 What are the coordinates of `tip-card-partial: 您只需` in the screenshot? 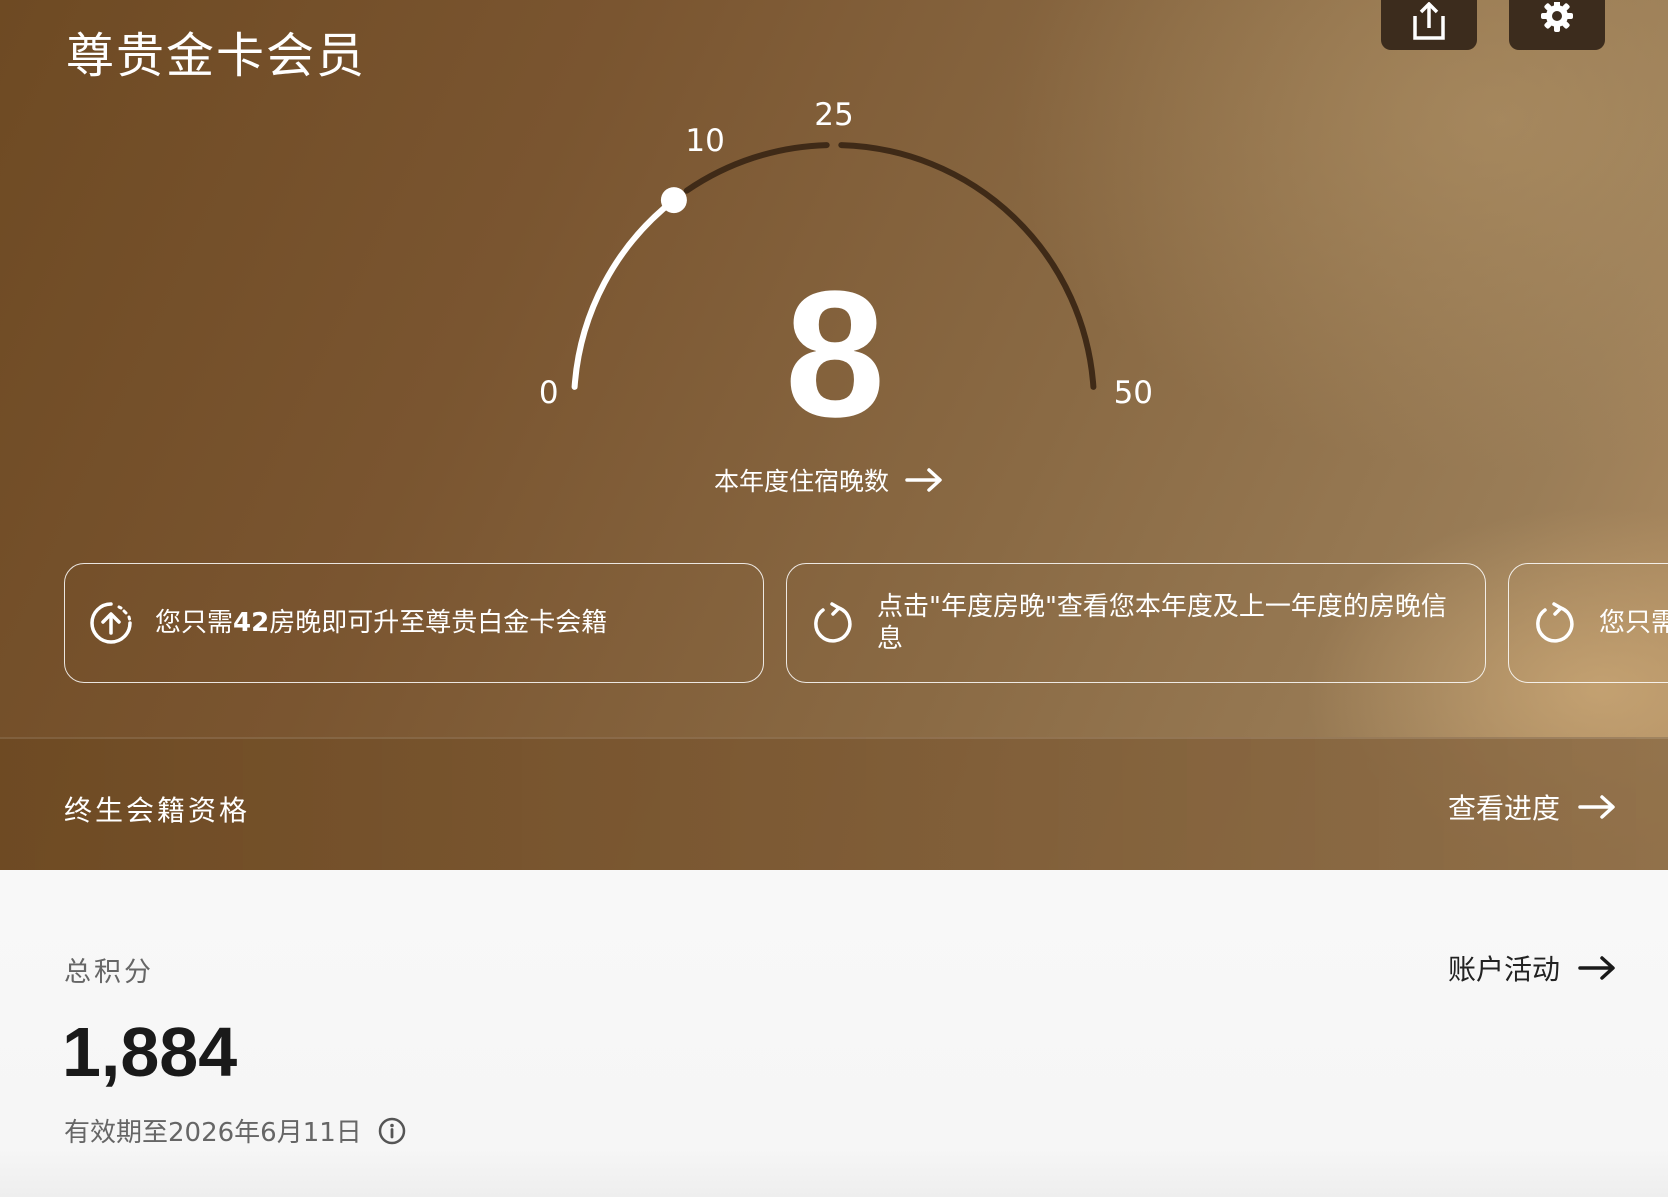 It's located at (1588, 623).